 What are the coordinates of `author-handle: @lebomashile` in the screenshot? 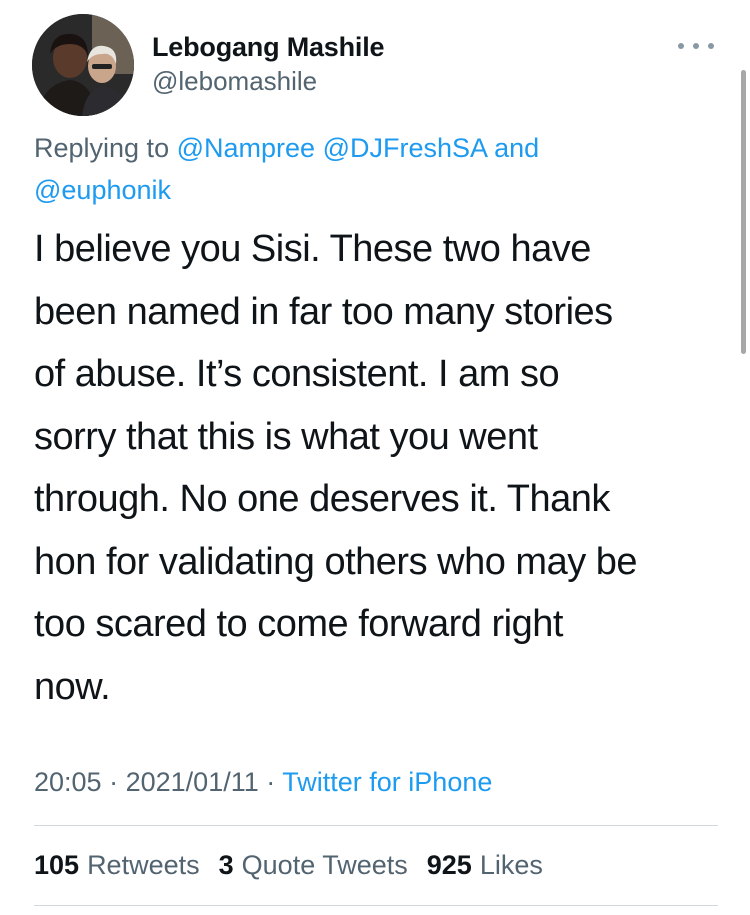 It's located at (268, 81).